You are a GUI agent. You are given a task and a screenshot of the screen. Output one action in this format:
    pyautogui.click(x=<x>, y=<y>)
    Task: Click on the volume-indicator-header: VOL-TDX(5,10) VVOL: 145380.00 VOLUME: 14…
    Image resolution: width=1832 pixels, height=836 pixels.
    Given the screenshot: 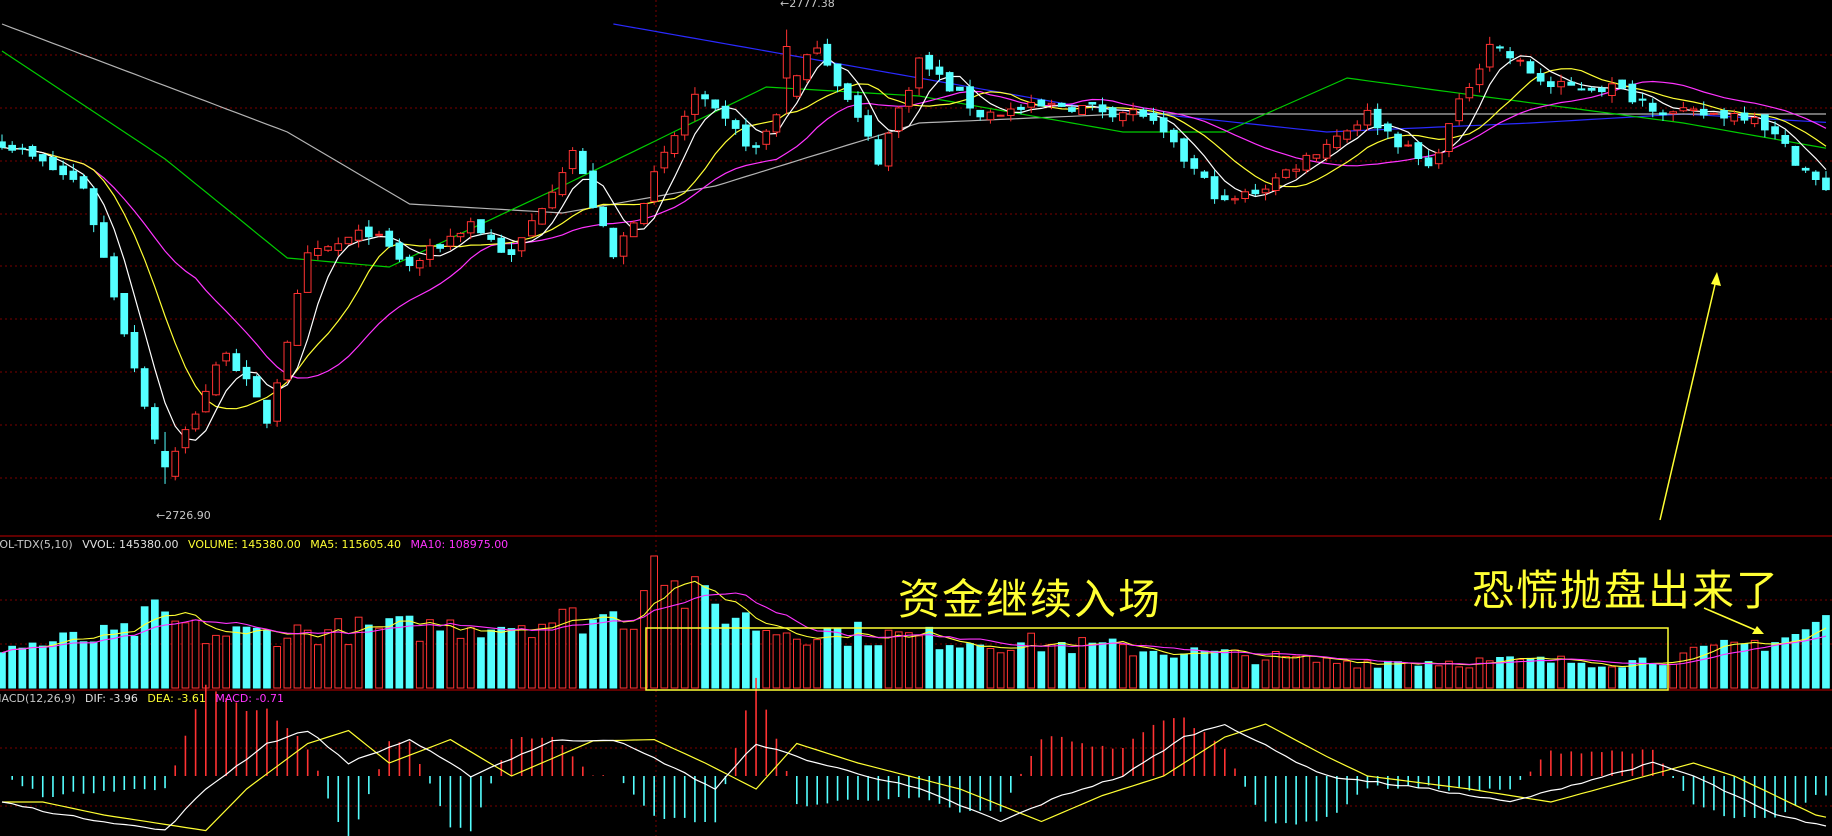 What is the action you would take?
    pyautogui.click(x=257, y=544)
    